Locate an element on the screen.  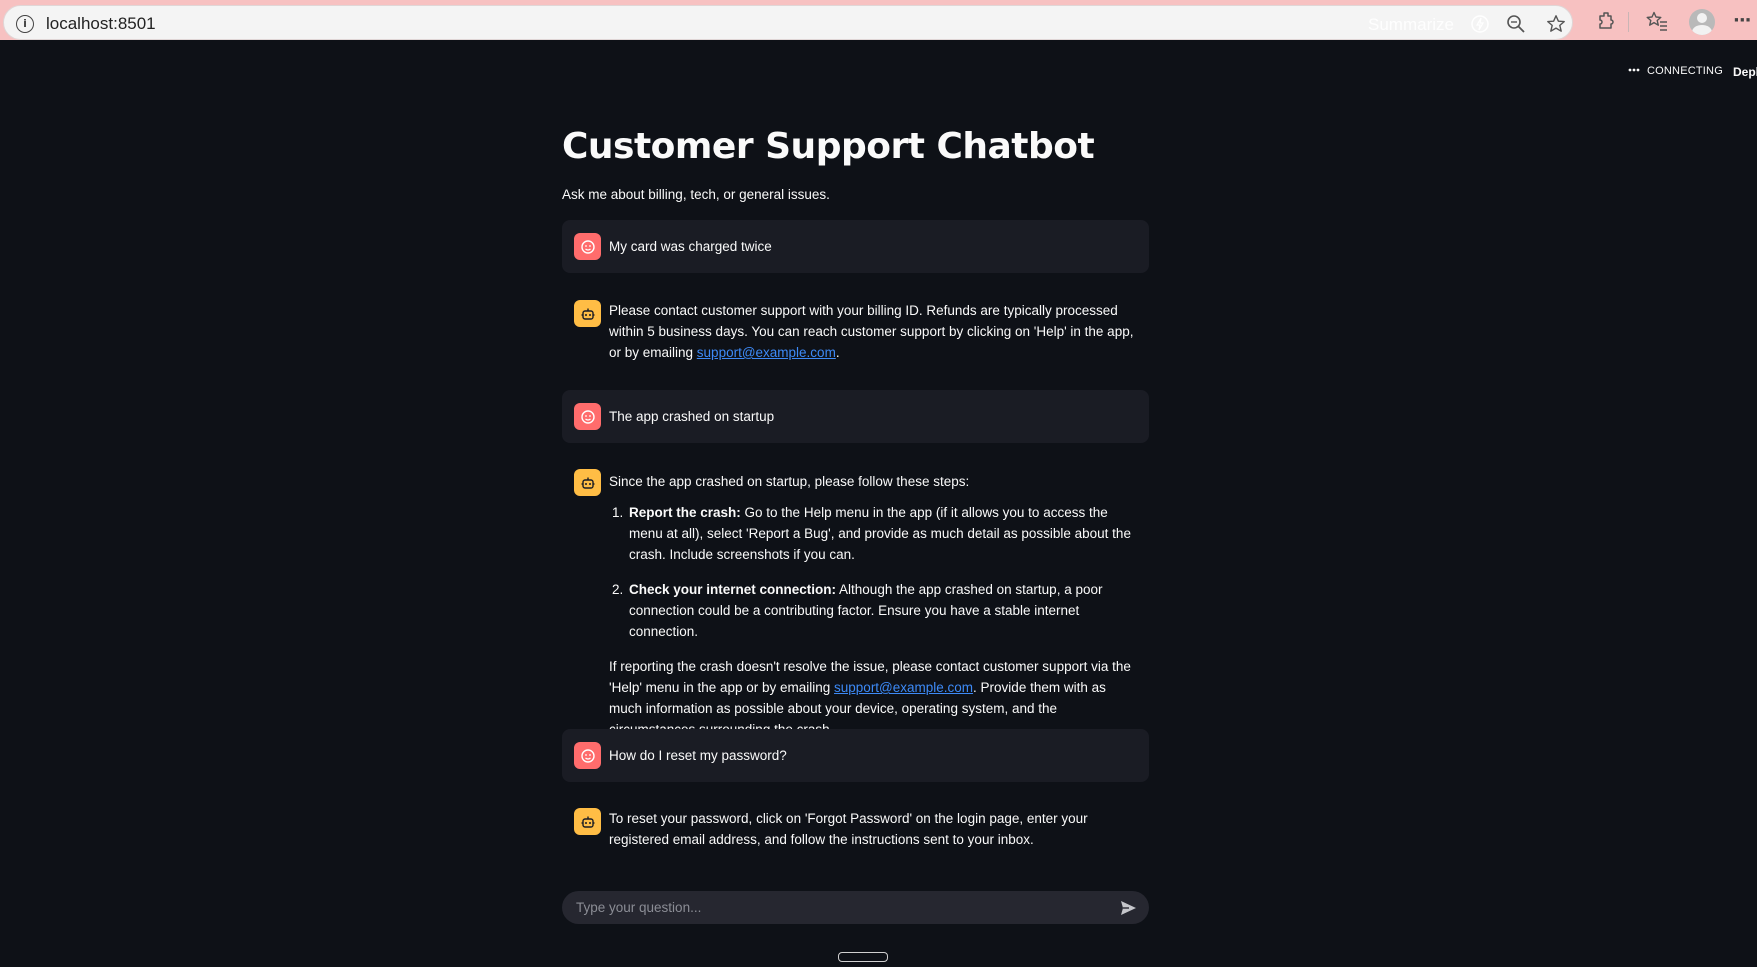
toolbar-divider is located at coordinates (1628, 22).